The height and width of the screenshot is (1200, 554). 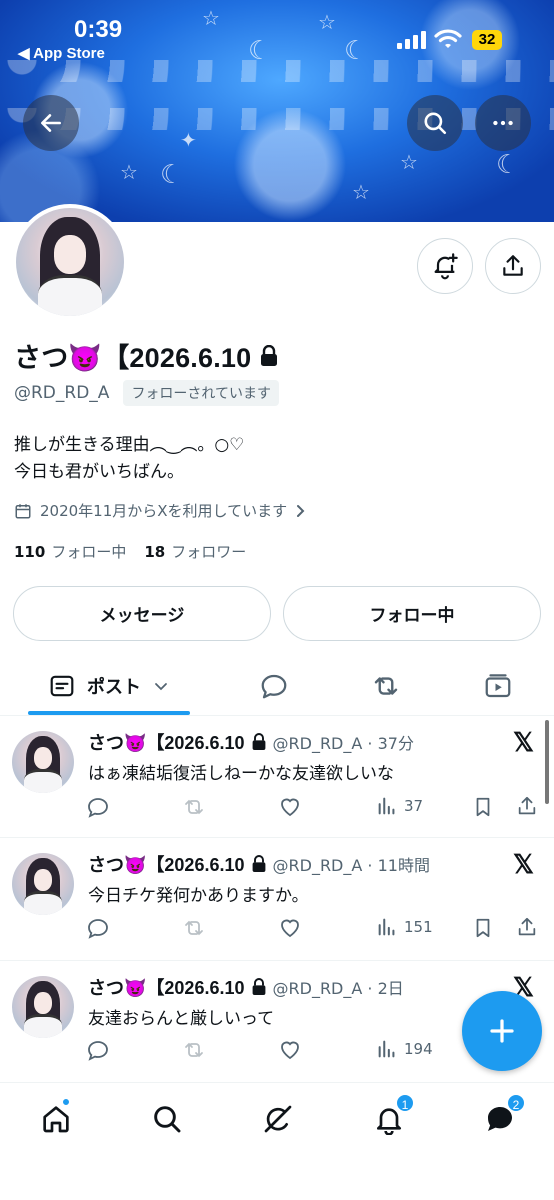 I want to click on active-tab-indicator, so click(x=109, y=713).